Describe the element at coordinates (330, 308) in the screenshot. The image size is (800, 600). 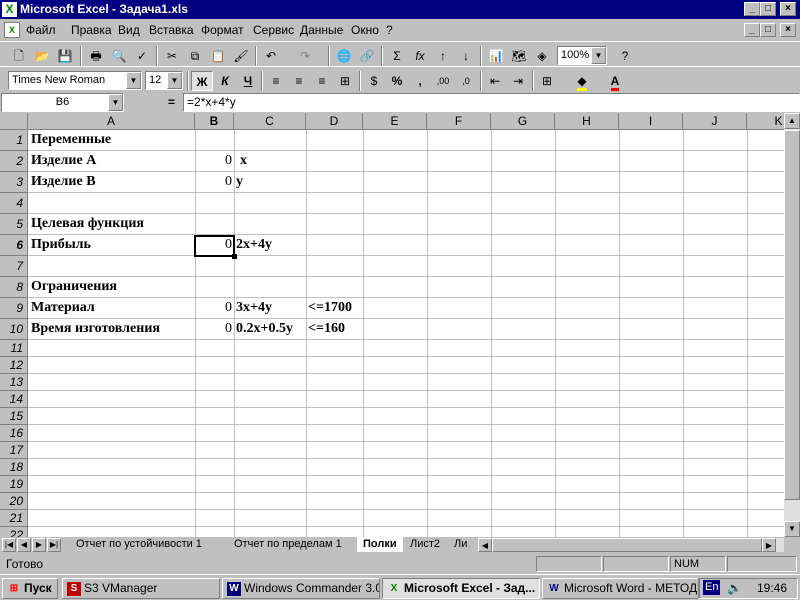
I see `cell-d9: <=1700` at that location.